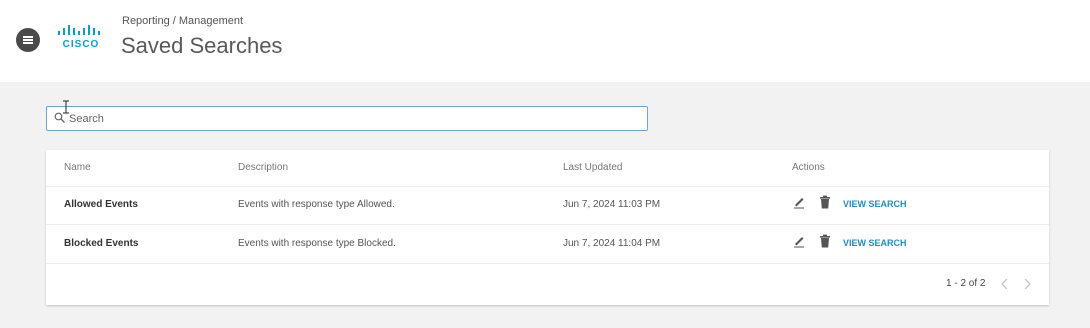 The width and height of the screenshot is (1090, 328). Describe the element at coordinates (547, 168) in the screenshot. I see `table-header-row: Name Description Last Updated Actions` at that location.